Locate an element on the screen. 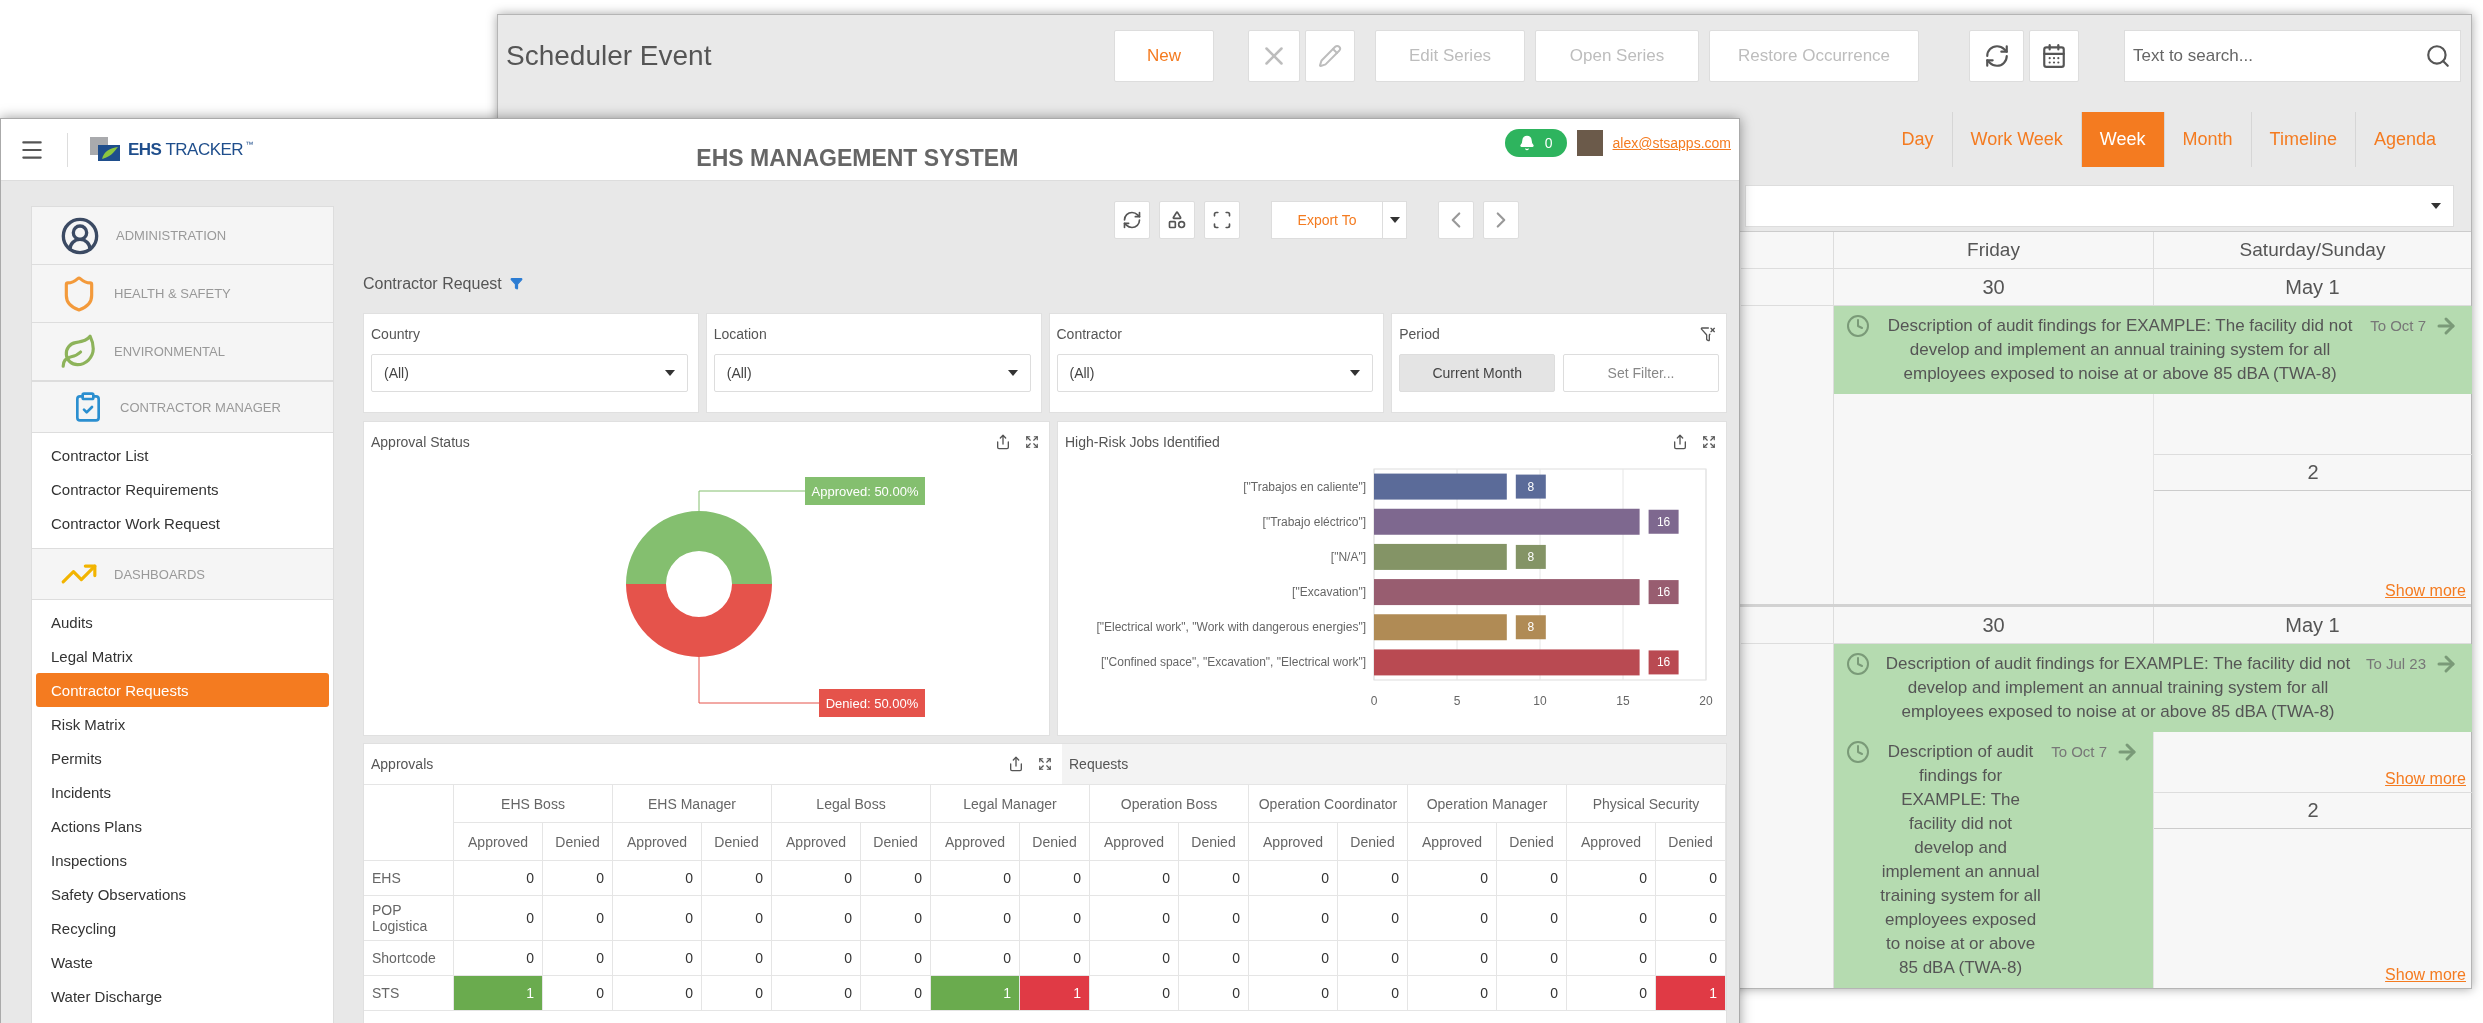 The image size is (2483, 1023). sidebar-section: DASHBOARDS is located at coordinates (182, 574).